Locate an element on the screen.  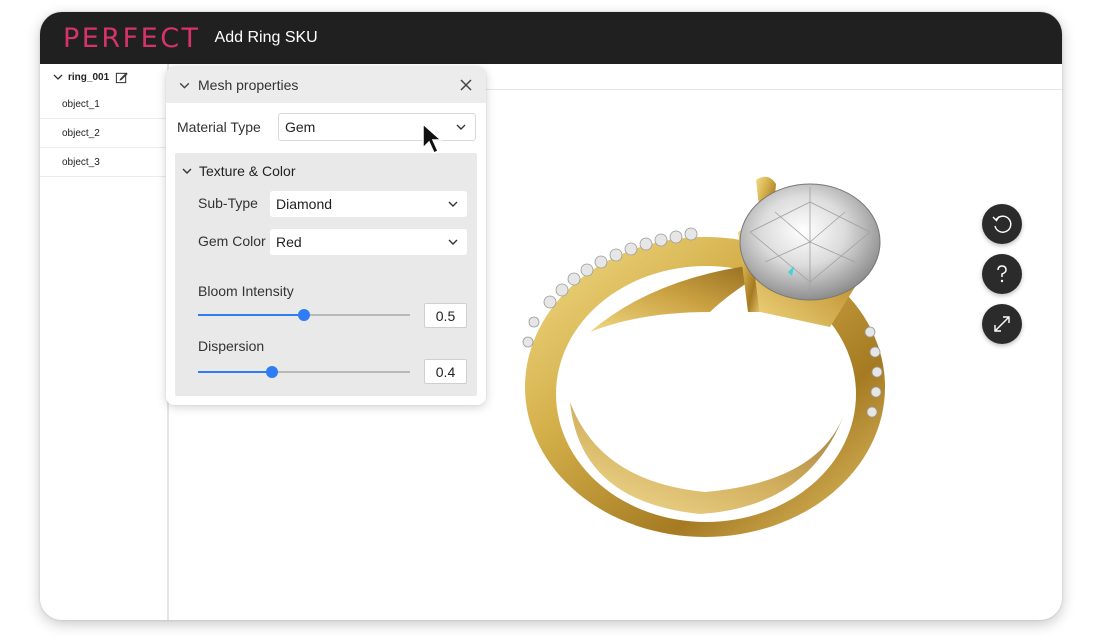
sub-type-select: Diamond is located at coordinates (368, 204).